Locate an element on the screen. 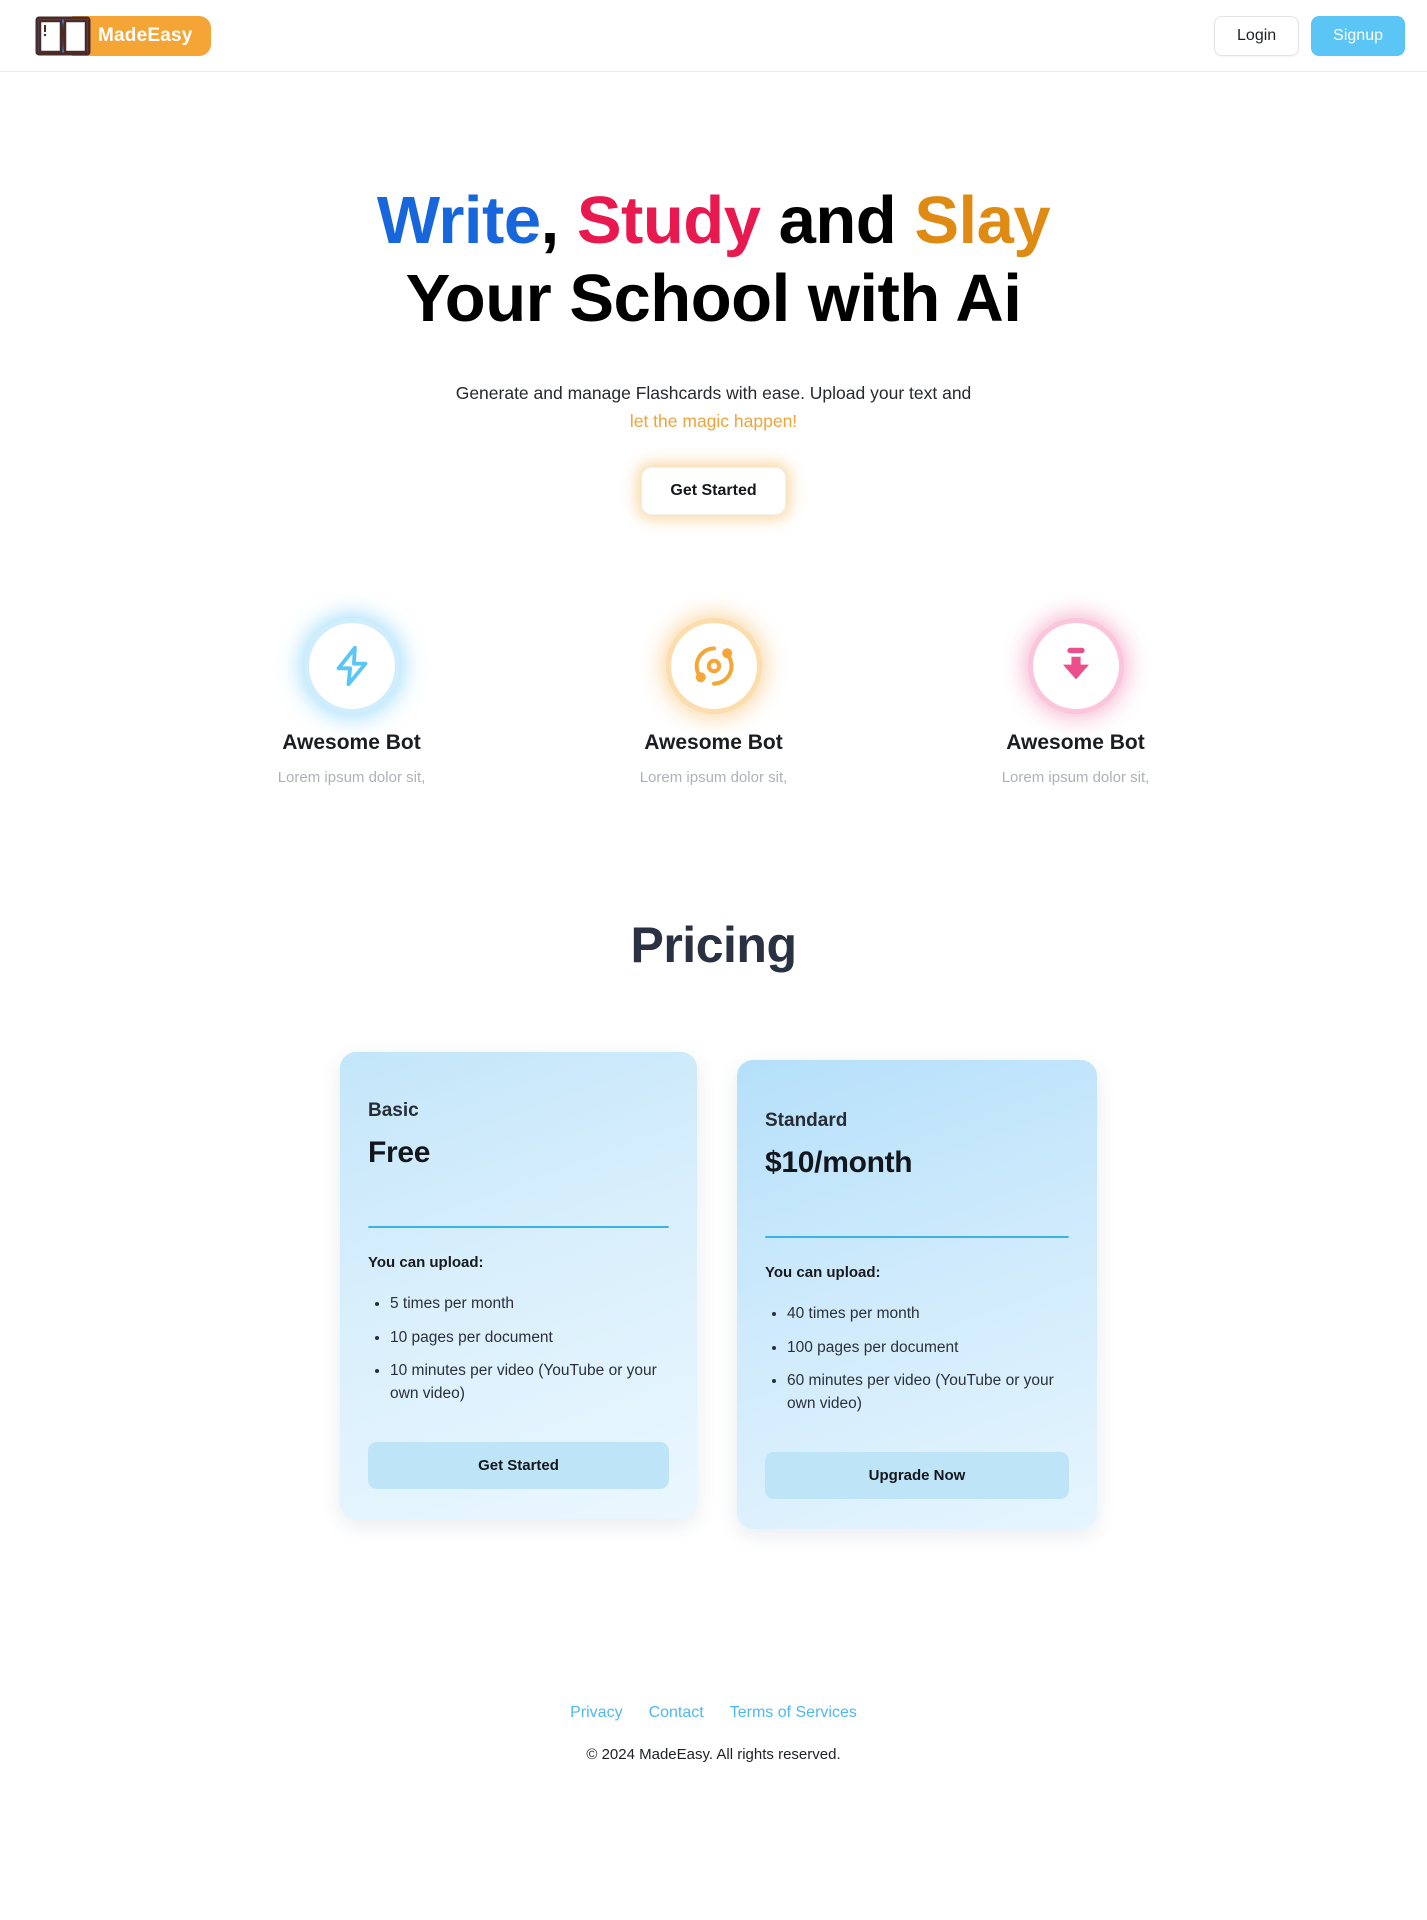 The width and height of the screenshot is (1427, 1920). list-item: 40 times per month is located at coordinates (928, 1314).